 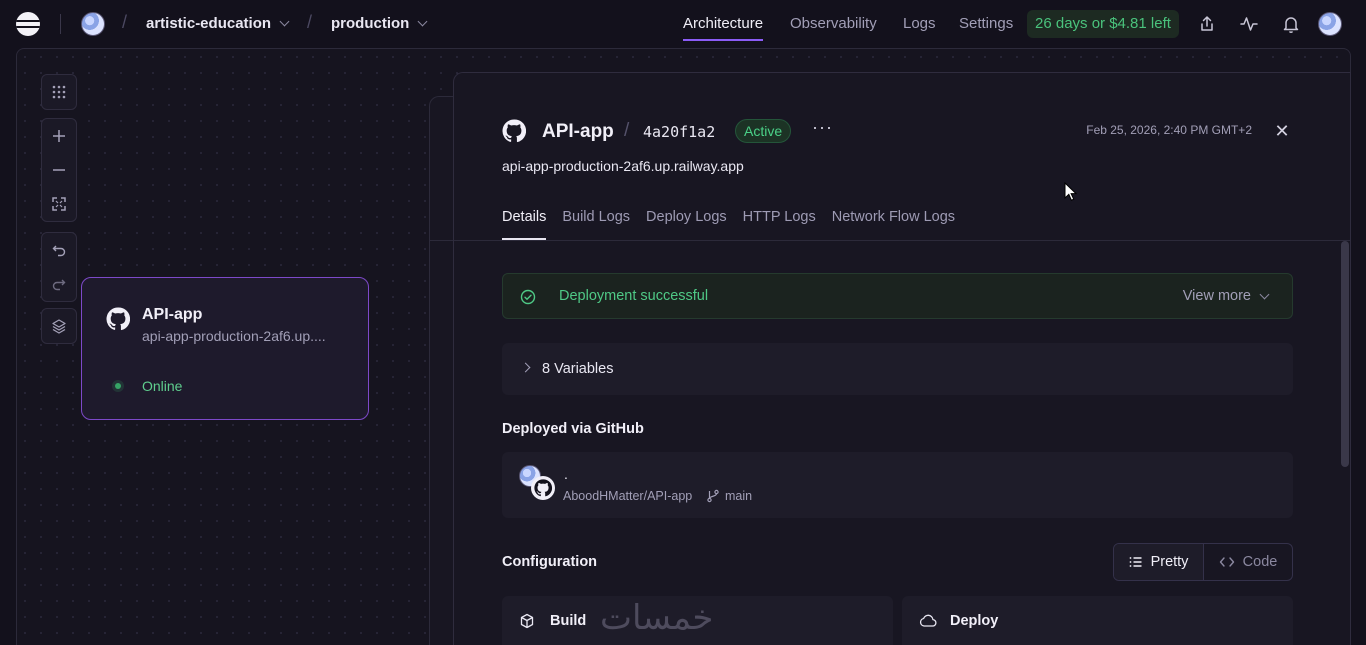 I want to click on workspace-avatar, so click(x=93, y=24).